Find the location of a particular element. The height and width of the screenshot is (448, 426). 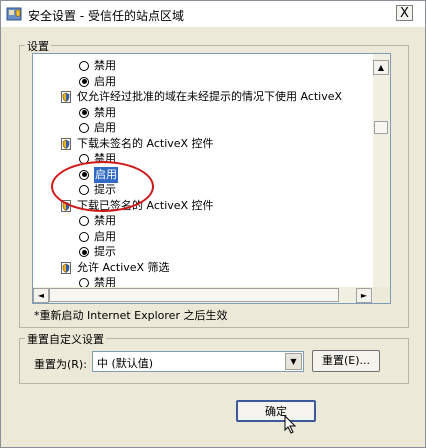

reset-level-value: 中 (默认值) is located at coordinates (125, 363).